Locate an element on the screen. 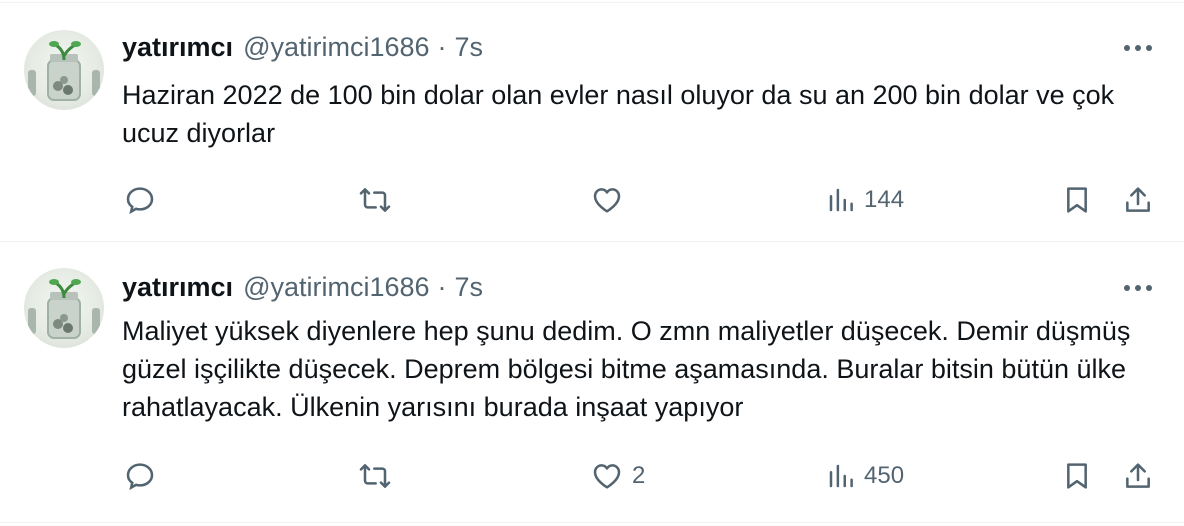 Image resolution: width=1184 pixels, height=526 pixels. action-bar: 2 450 is located at coordinates (592, 476).